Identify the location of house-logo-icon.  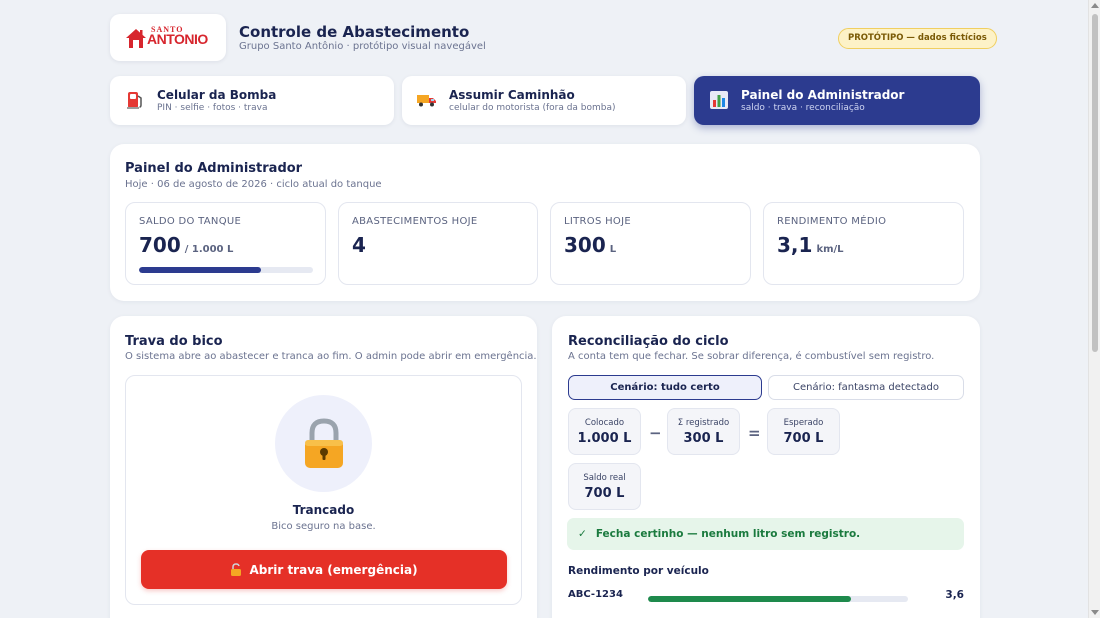
(136, 38).